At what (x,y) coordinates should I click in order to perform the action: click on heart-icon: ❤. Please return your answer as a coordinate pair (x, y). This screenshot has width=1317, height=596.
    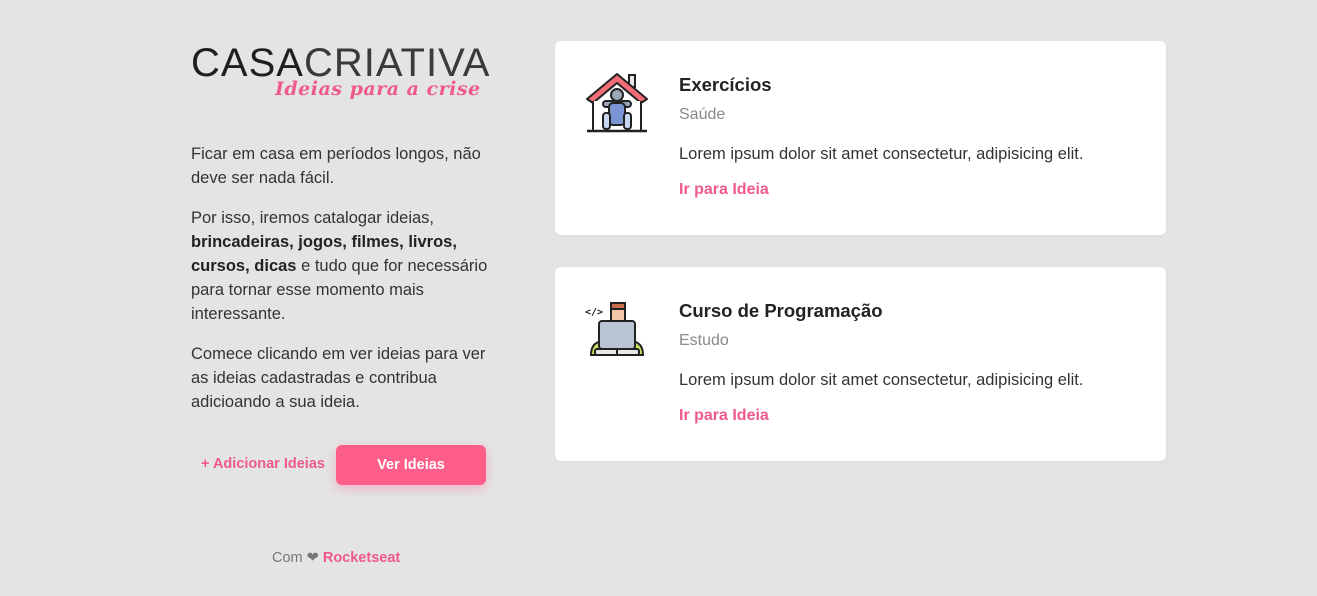
    Looking at the image, I should click on (312, 558).